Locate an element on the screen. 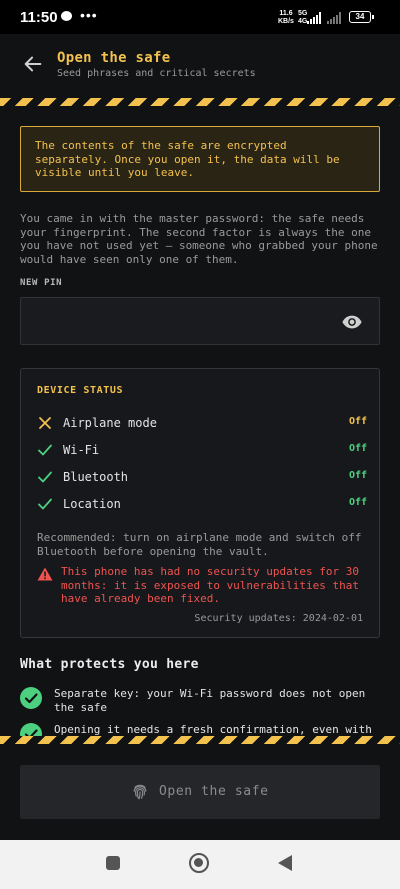 The image size is (400, 889). pin-input is located at coordinates (183, 321).